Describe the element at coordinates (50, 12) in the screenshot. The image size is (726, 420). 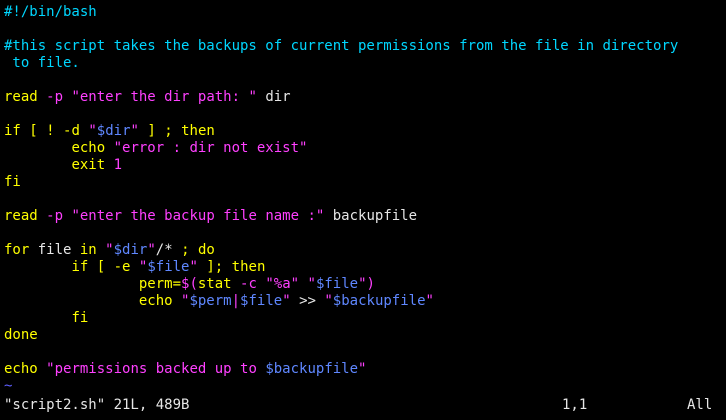
I see `code-token: #!/bin/bash` at that location.